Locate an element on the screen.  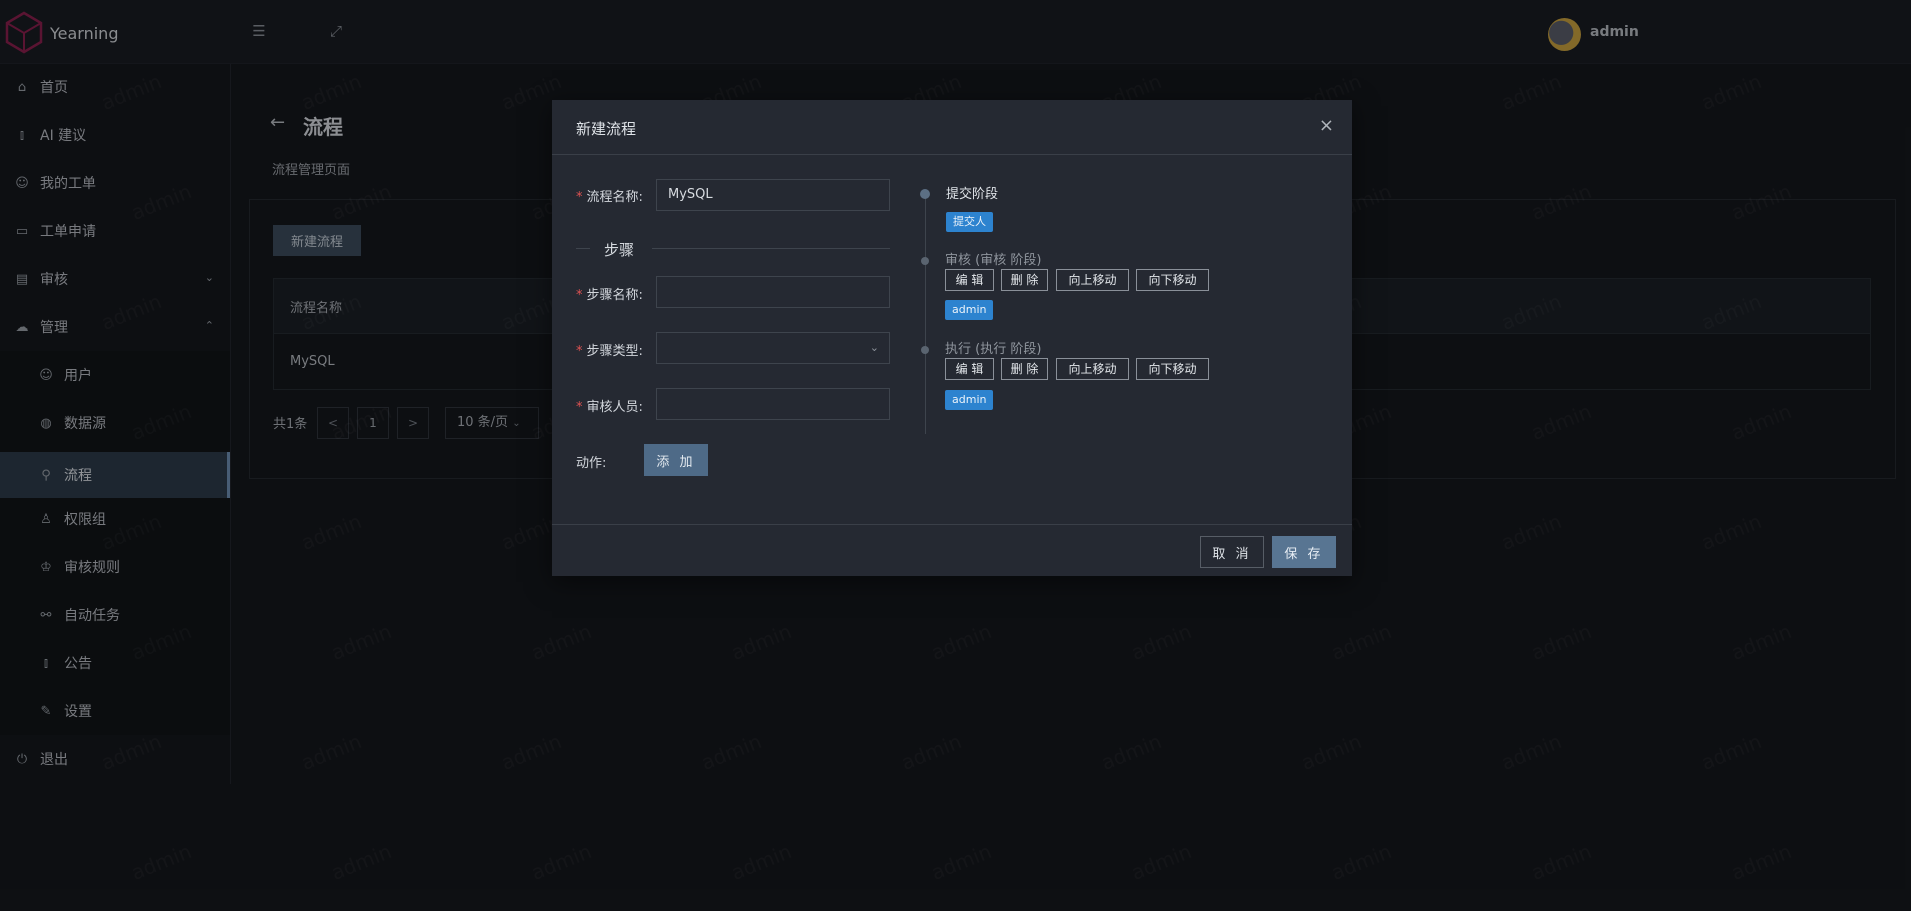
modal-footer: 取 消 保 存 is located at coordinates (952, 550).